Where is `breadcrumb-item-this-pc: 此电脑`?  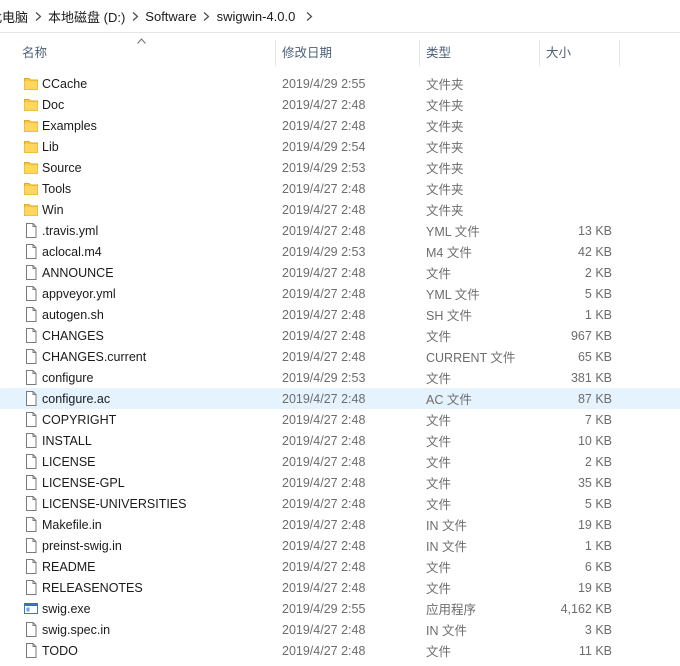 breadcrumb-item-this-pc: 此电脑 is located at coordinates (15, 16).